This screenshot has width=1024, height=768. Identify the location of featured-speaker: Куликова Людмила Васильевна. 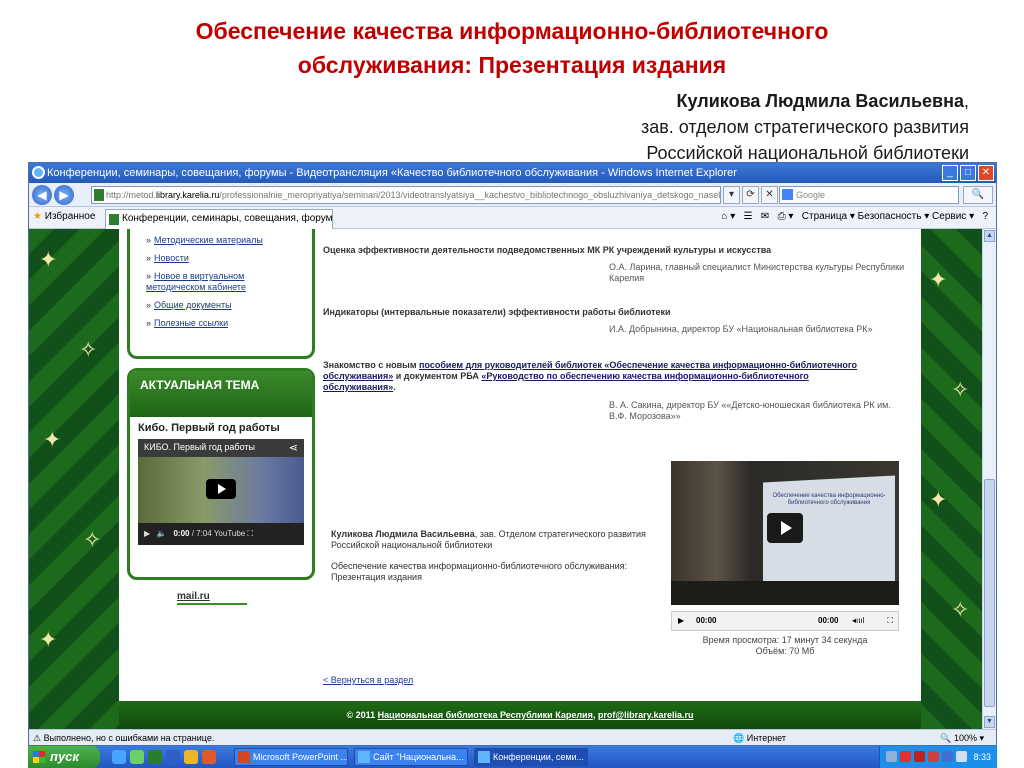
(403, 534).